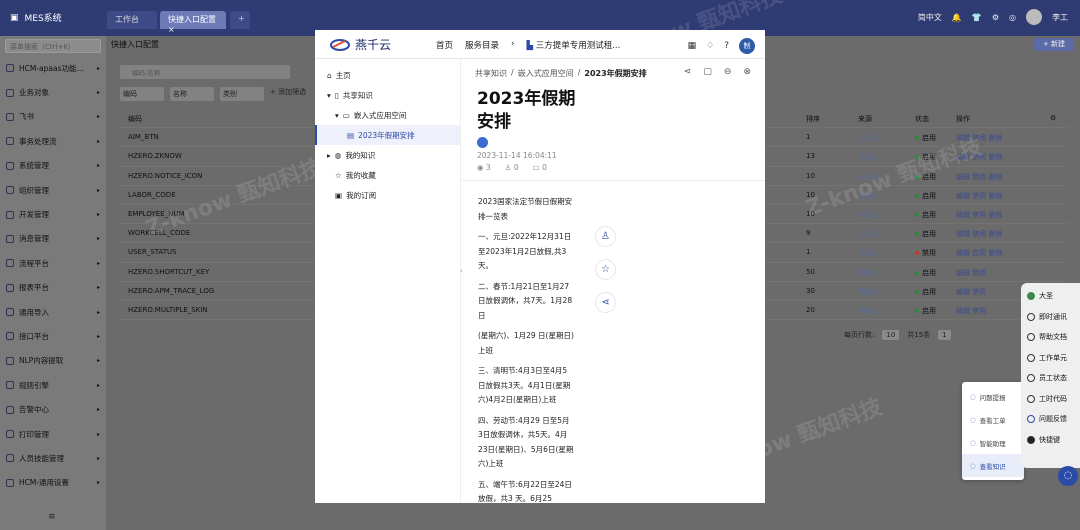 The height and width of the screenshot is (530, 1080). I want to click on tab-workbench: 工作台, so click(132, 20).